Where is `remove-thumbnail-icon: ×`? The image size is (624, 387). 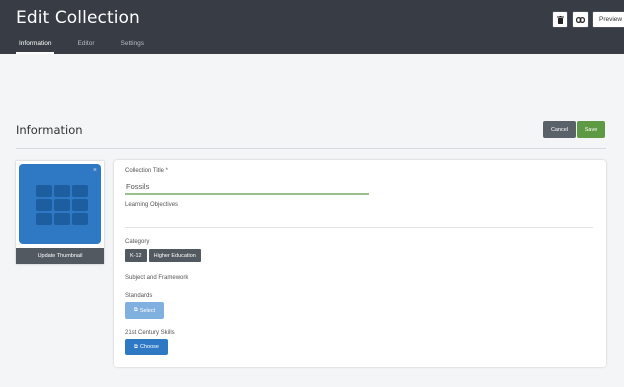 remove-thumbnail-icon: × is located at coordinates (95, 170).